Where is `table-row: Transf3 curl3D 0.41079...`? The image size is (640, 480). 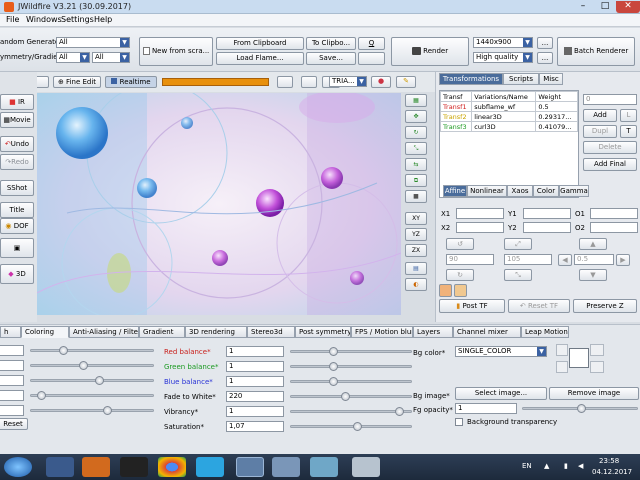 table-row: Transf3 curl3D 0.41079... is located at coordinates (508, 126).